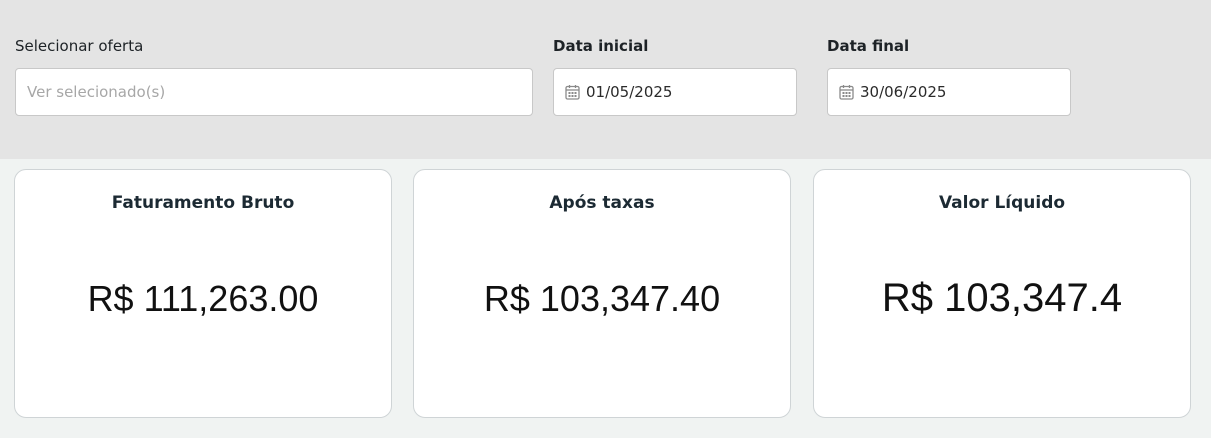 The height and width of the screenshot is (438, 1211). I want to click on card-title: Faturamento Bruto, so click(203, 203).